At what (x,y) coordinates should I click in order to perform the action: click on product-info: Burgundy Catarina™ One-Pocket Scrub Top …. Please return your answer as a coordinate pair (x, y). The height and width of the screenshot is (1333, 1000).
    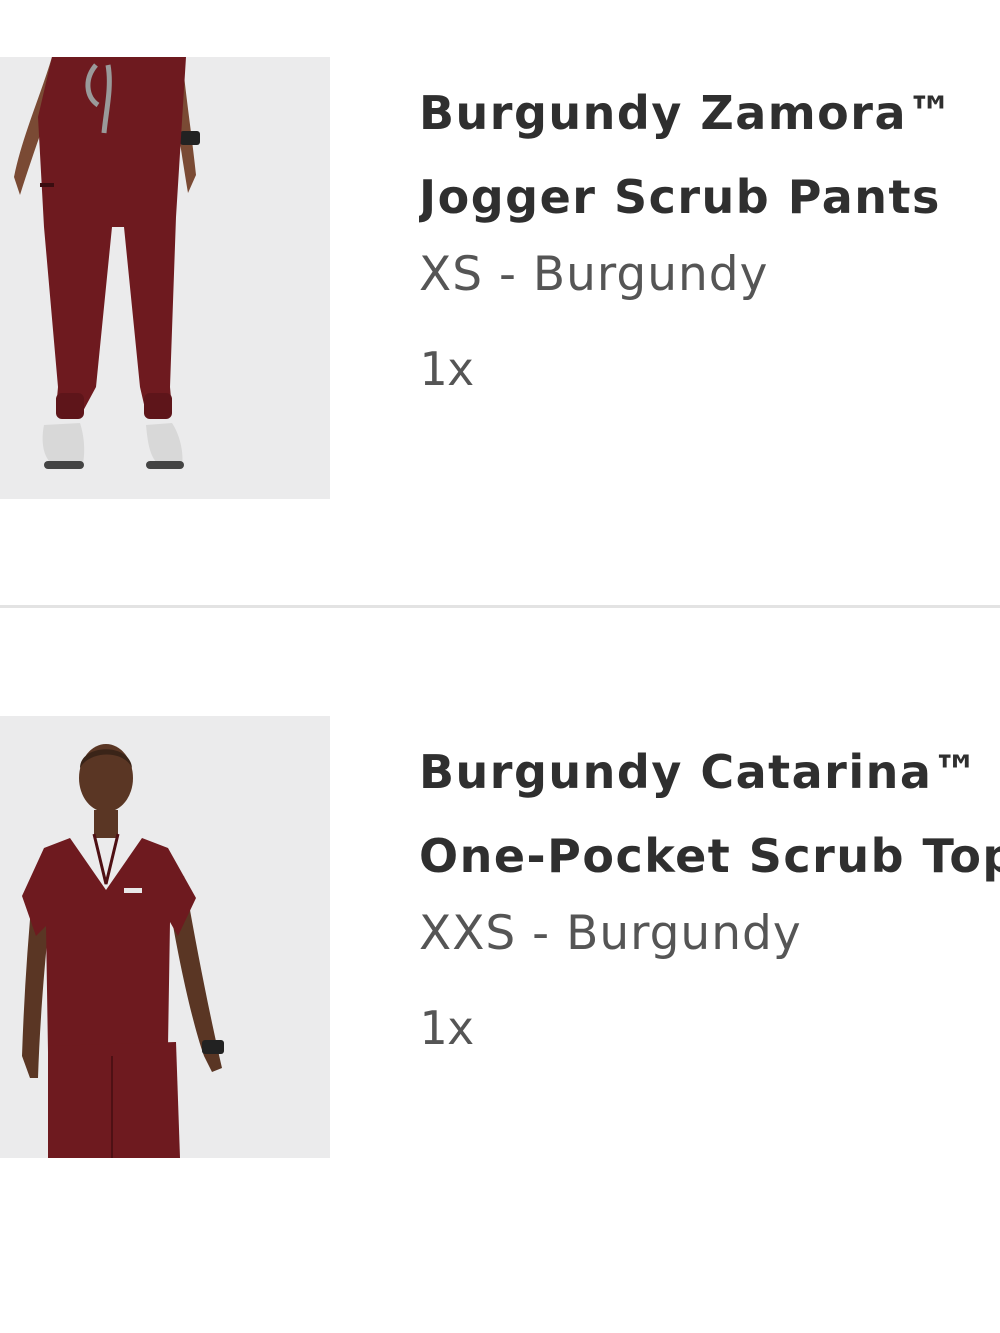
    Looking at the image, I should click on (709, 893).